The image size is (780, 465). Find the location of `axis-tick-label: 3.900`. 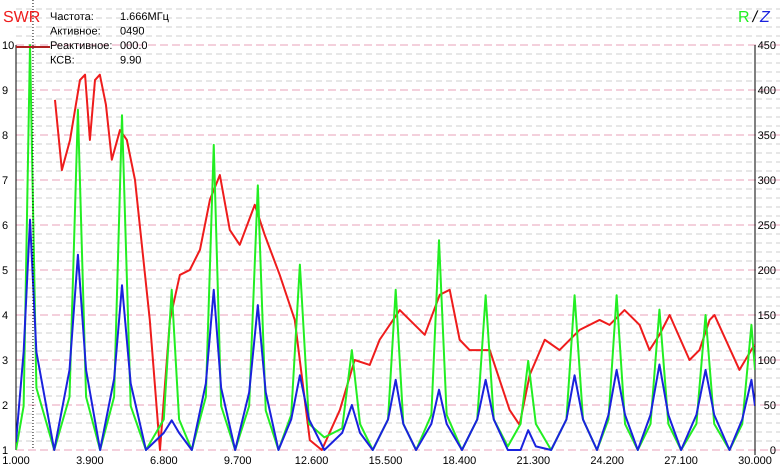

axis-tick-label: 3.900 is located at coordinates (90, 460).